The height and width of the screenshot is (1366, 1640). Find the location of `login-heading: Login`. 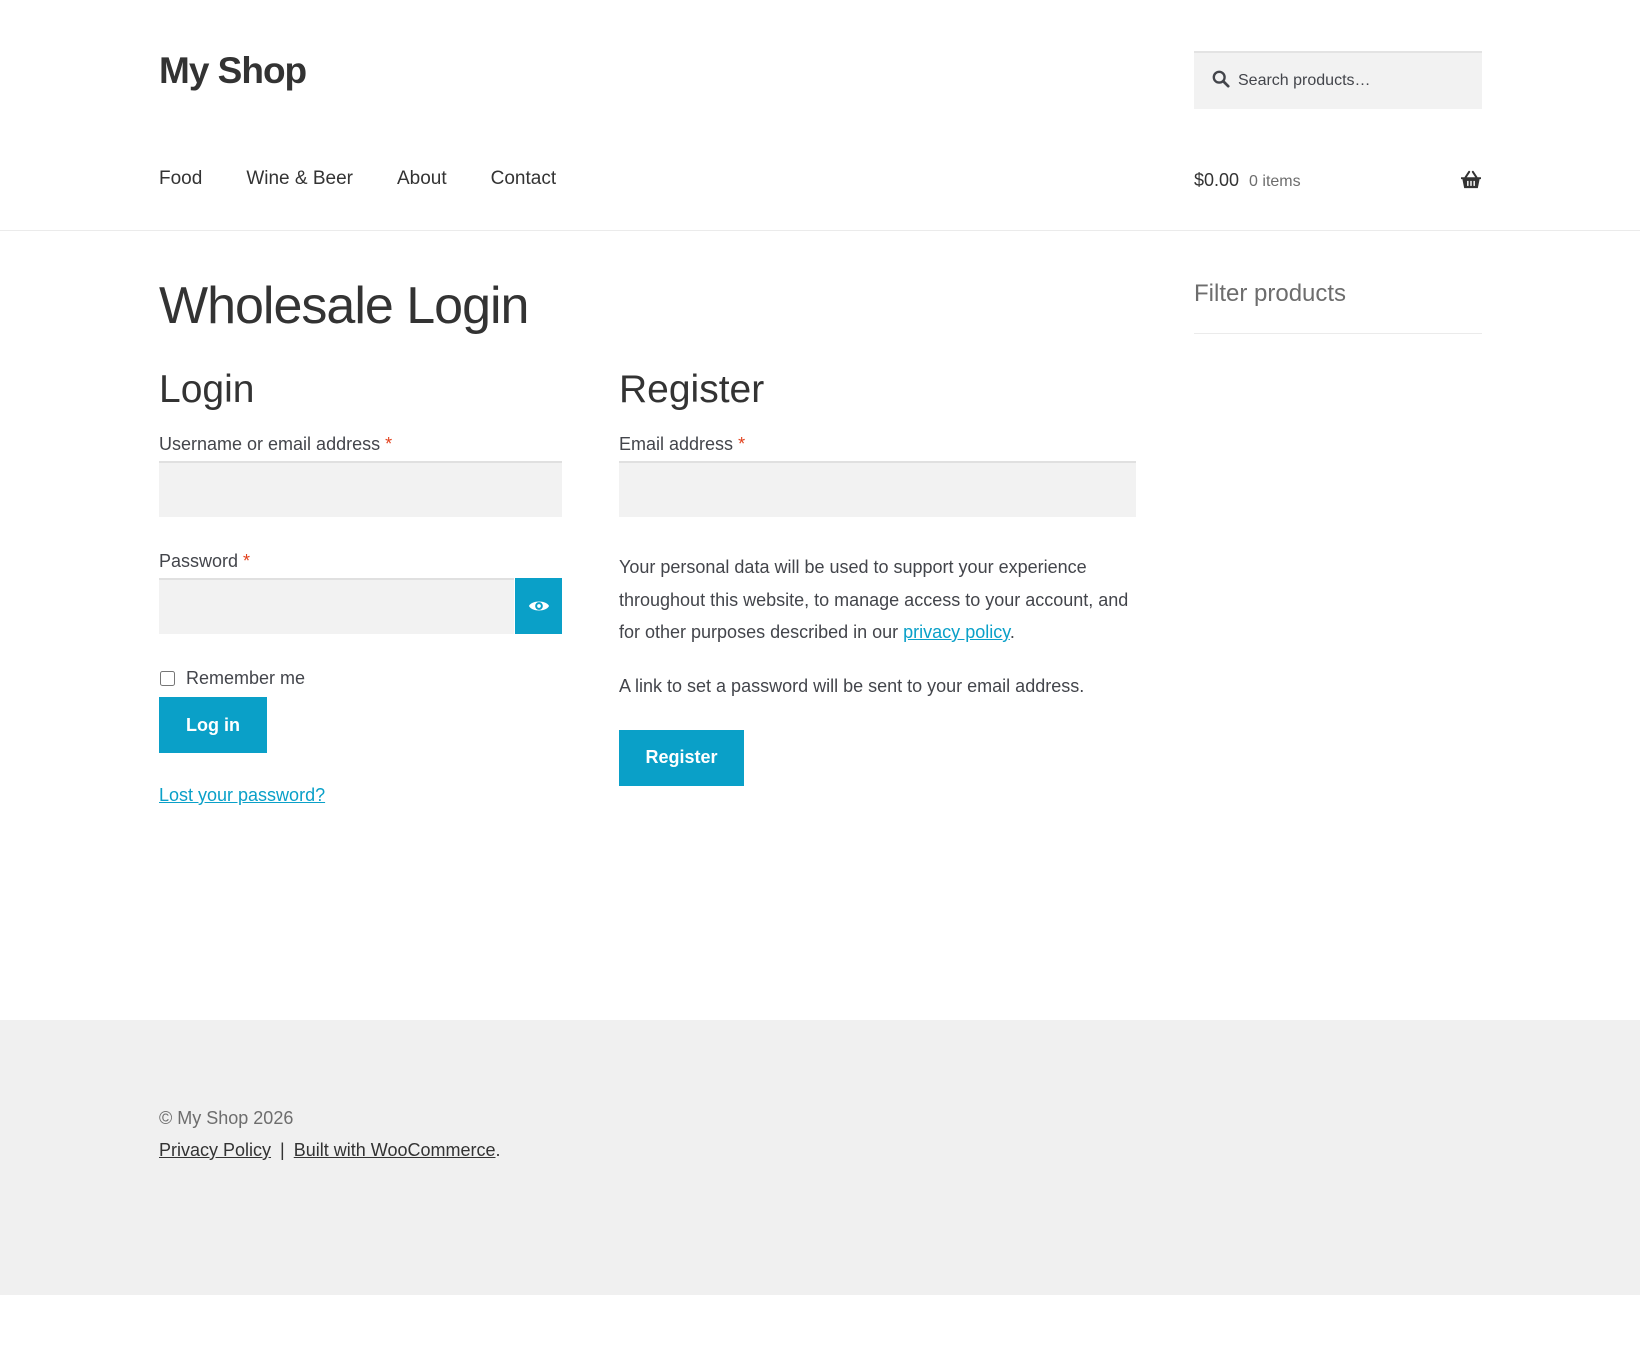

login-heading: Login is located at coordinates (207, 389).